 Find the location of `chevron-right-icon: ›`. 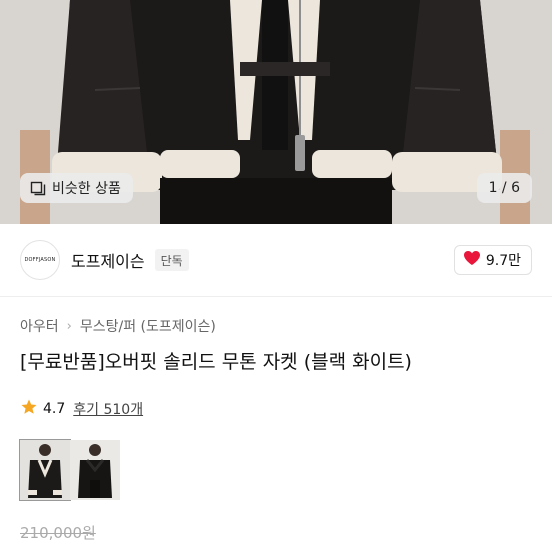

chevron-right-icon: › is located at coordinates (69, 326).